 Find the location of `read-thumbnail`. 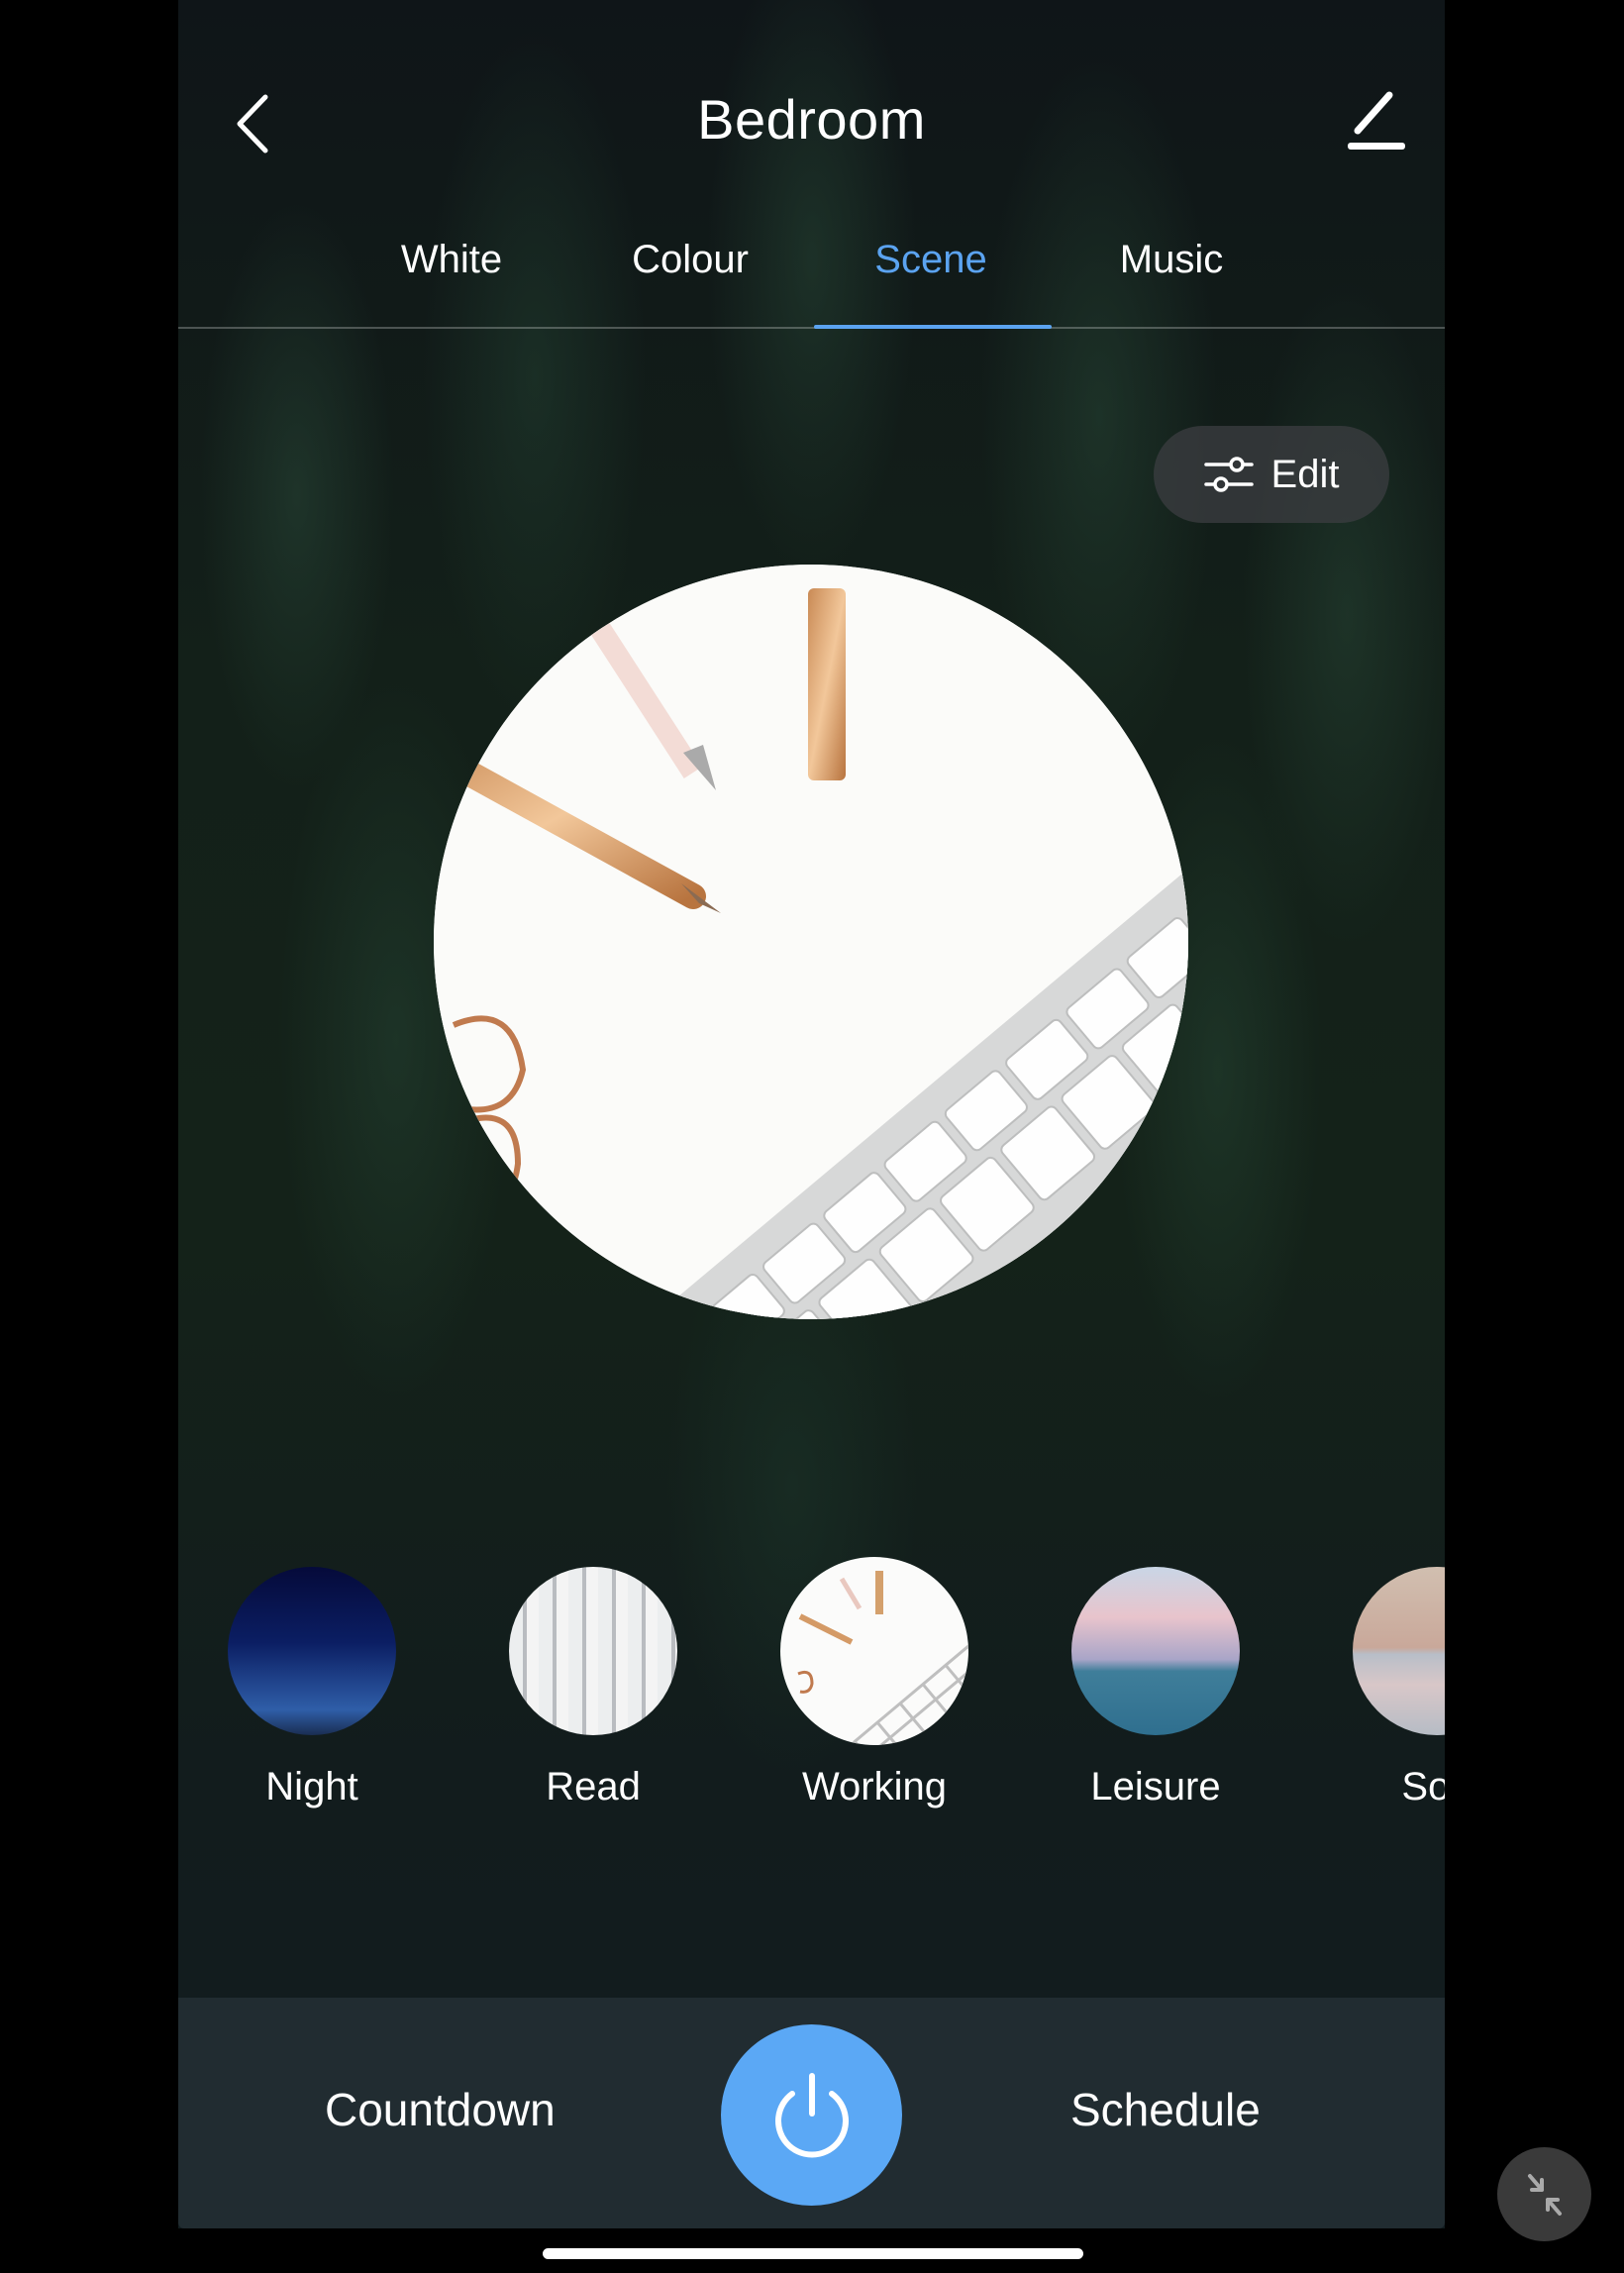

read-thumbnail is located at coordinates (593, 1651).